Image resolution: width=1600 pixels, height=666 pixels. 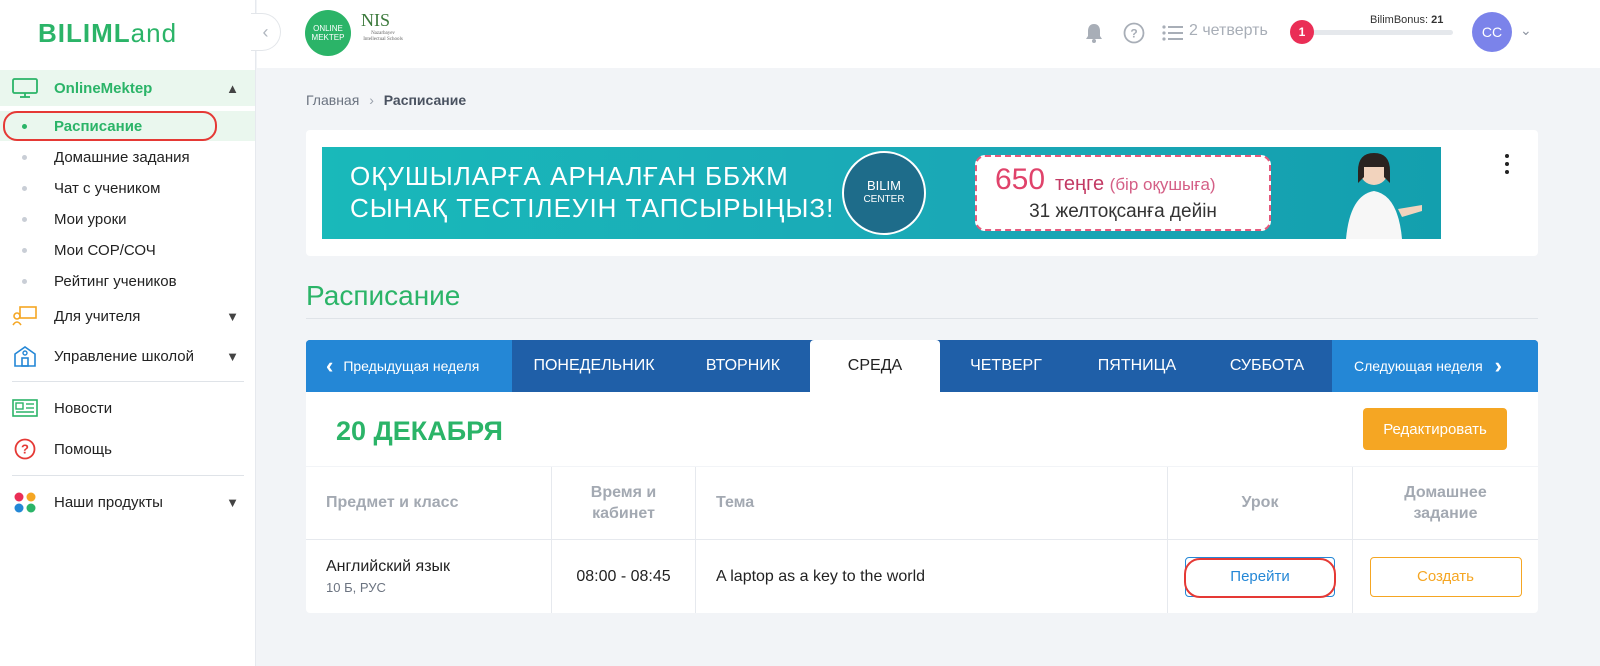 I want to click on avatar: CC, so click(x=1492, y=32).